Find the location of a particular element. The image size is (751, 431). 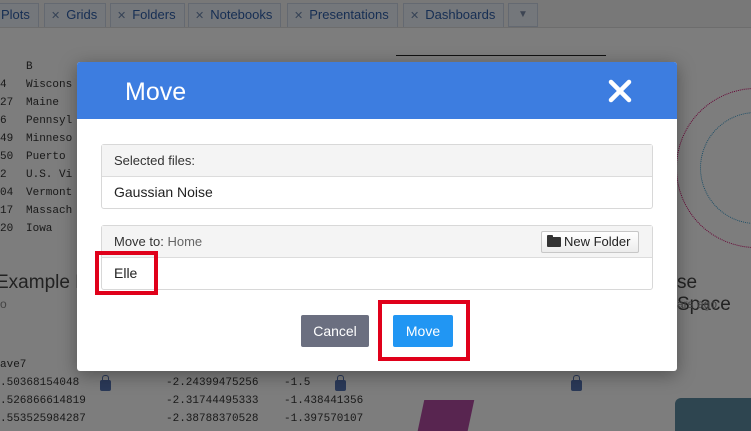

new-folder-button: New Folder is located at coordinates (590, 242).